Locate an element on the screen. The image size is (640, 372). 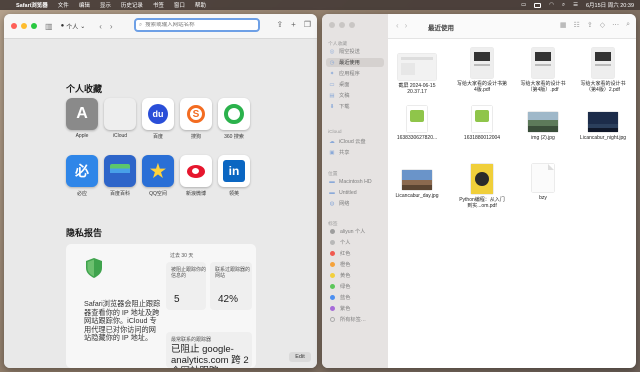
weibo-logo-icon is located at coordinates (196, 171).